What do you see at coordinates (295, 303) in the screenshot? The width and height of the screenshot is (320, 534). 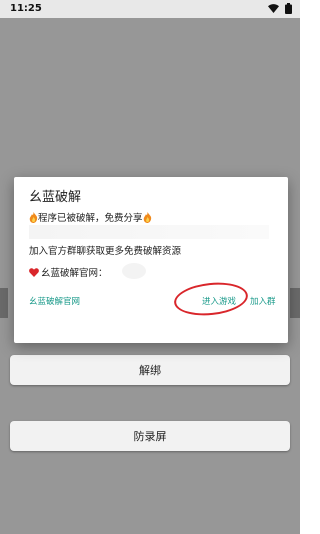 I see `background-button-edge-right` at bounding box center [295, 303].